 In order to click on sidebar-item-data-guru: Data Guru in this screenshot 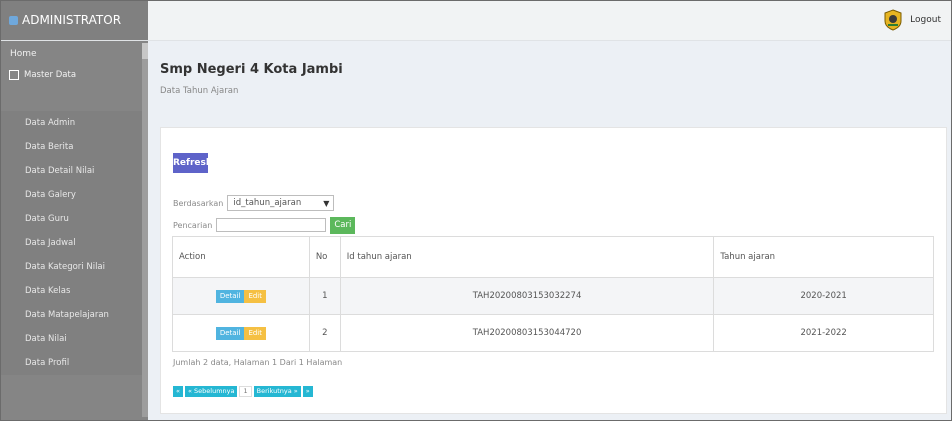, I will do `click(71, 219)`.